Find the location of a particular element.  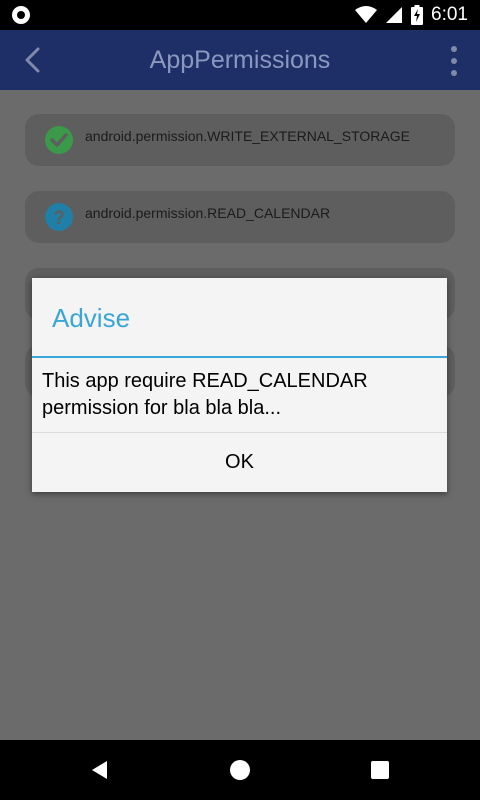

battery-charging-icon is located at coordinates (417, 15).